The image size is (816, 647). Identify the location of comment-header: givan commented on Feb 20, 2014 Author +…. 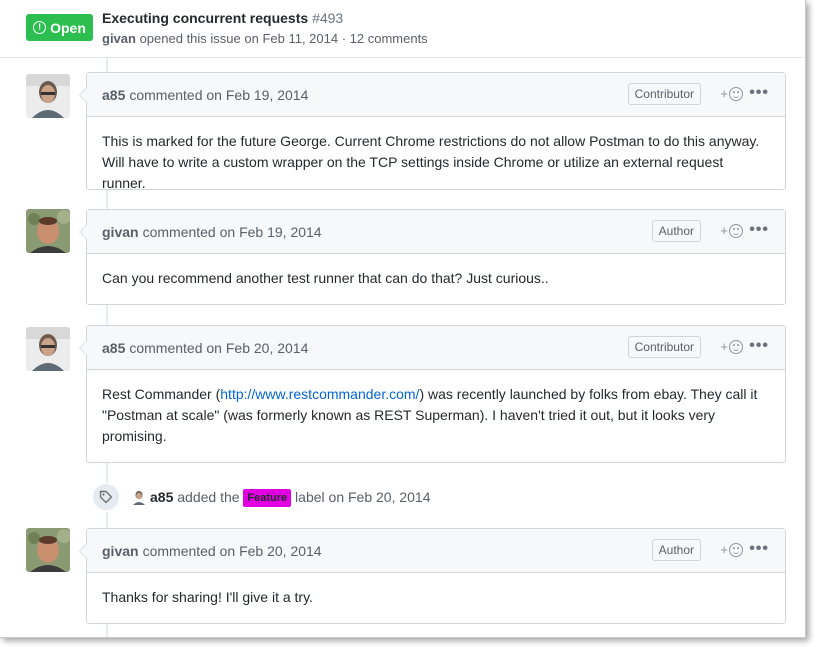
(436, 551).